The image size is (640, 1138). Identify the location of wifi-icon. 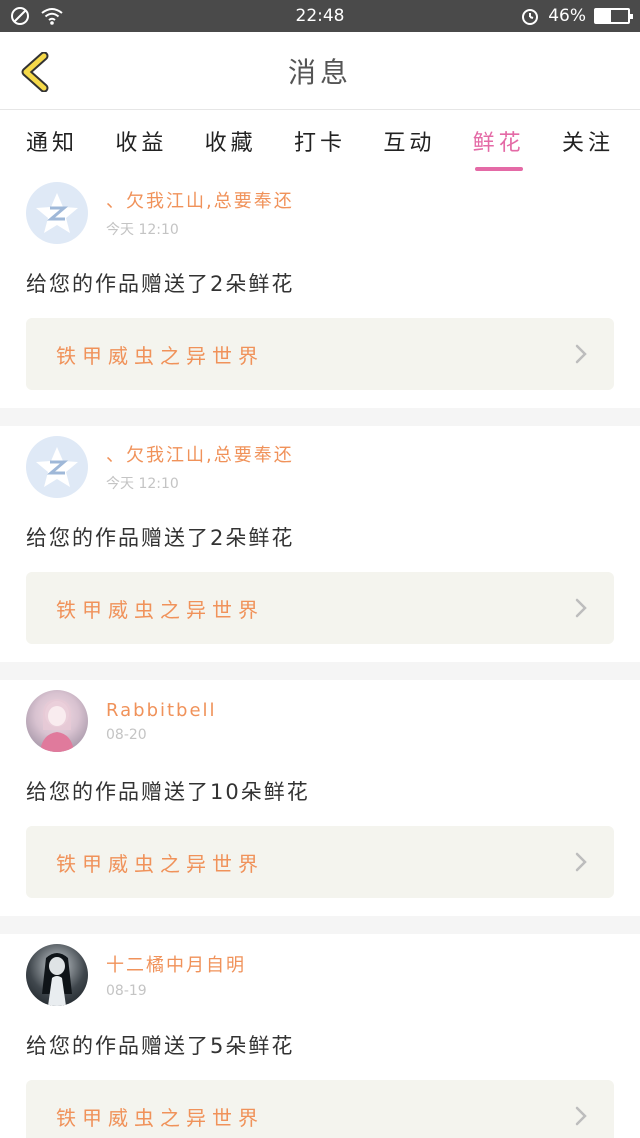
(52, 16).